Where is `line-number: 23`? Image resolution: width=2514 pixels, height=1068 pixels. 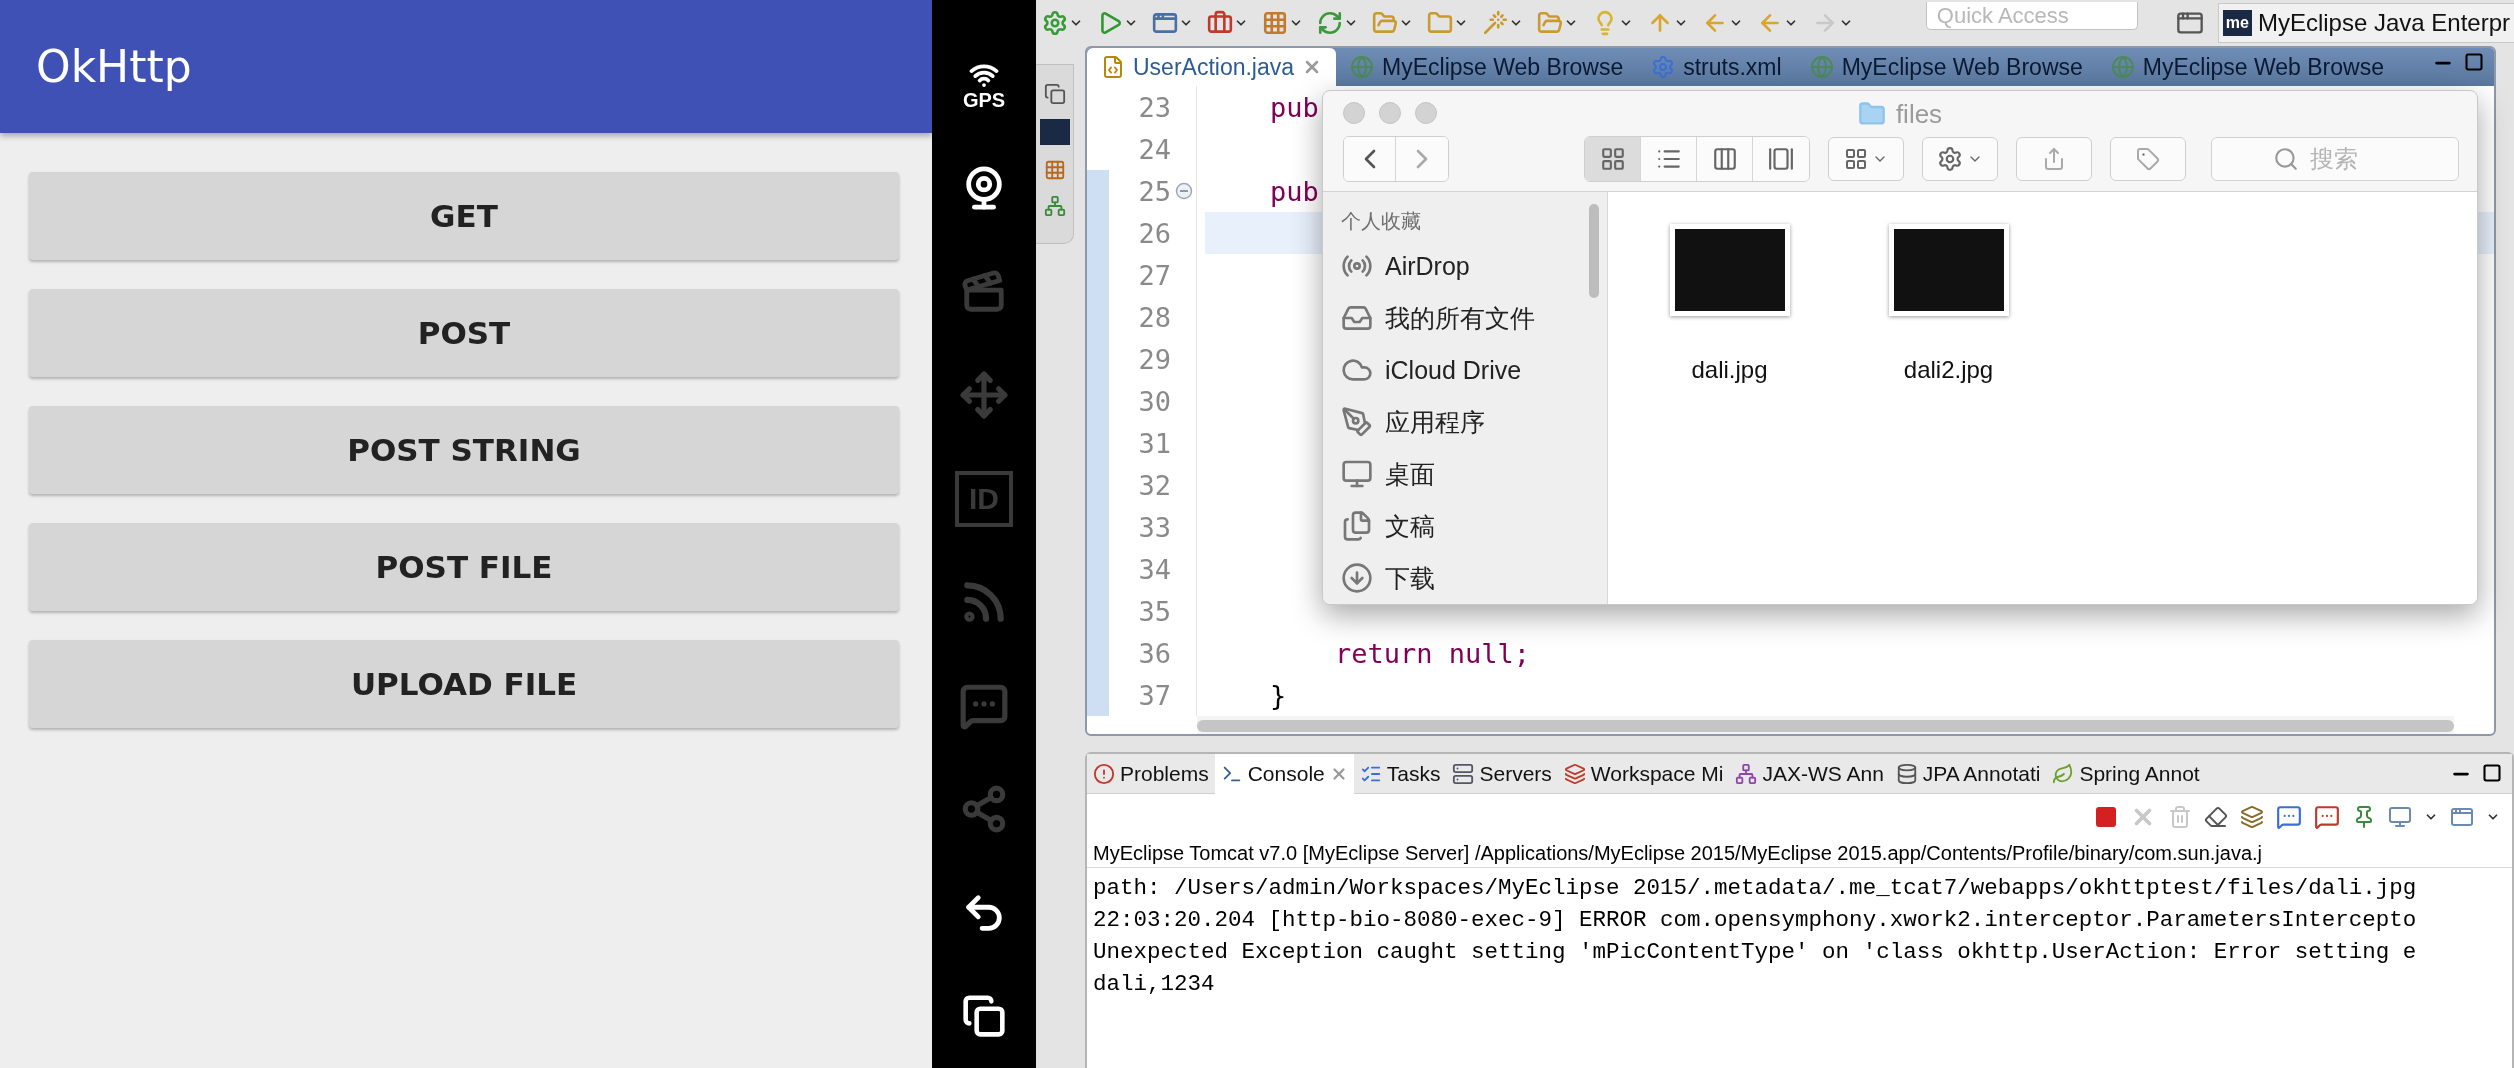 line-number: 23 is located at coordinates (1154, 107).